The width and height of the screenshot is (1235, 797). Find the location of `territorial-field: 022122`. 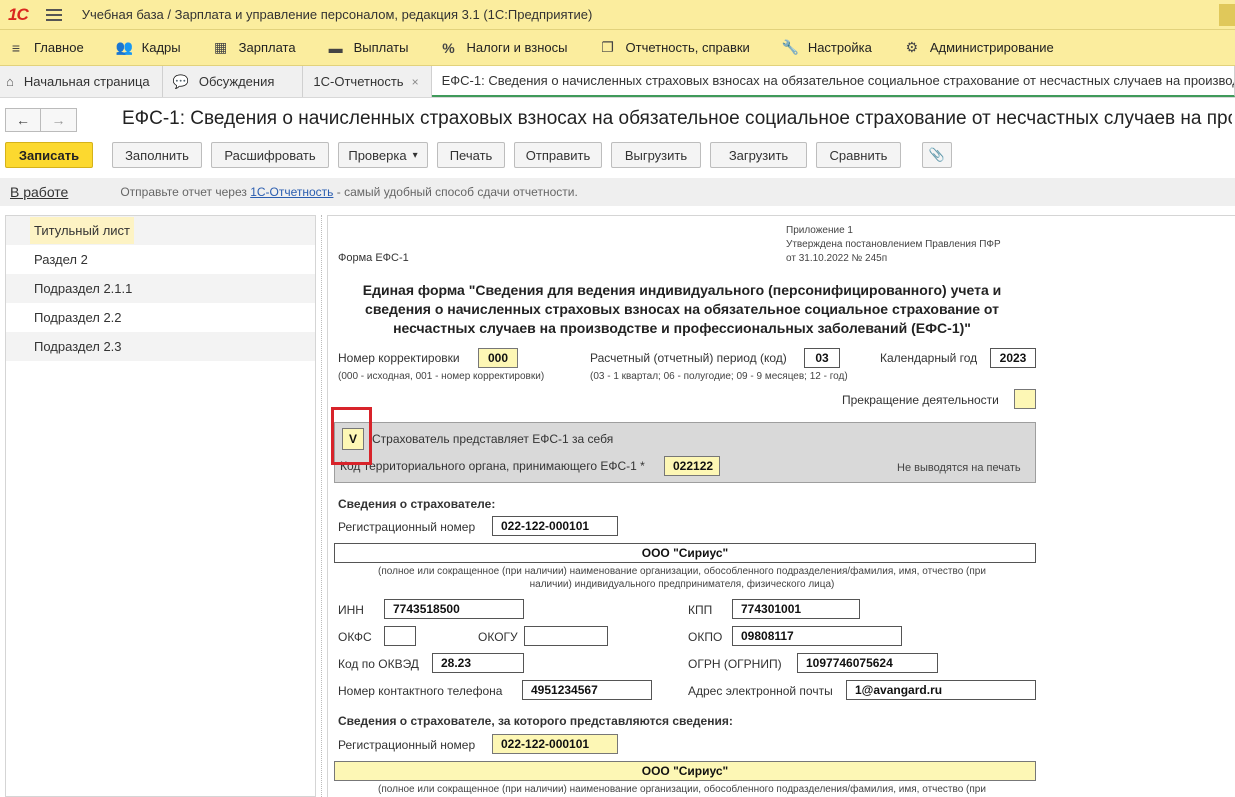

territorial-field: 022122 is located at coordinates (692, 466).